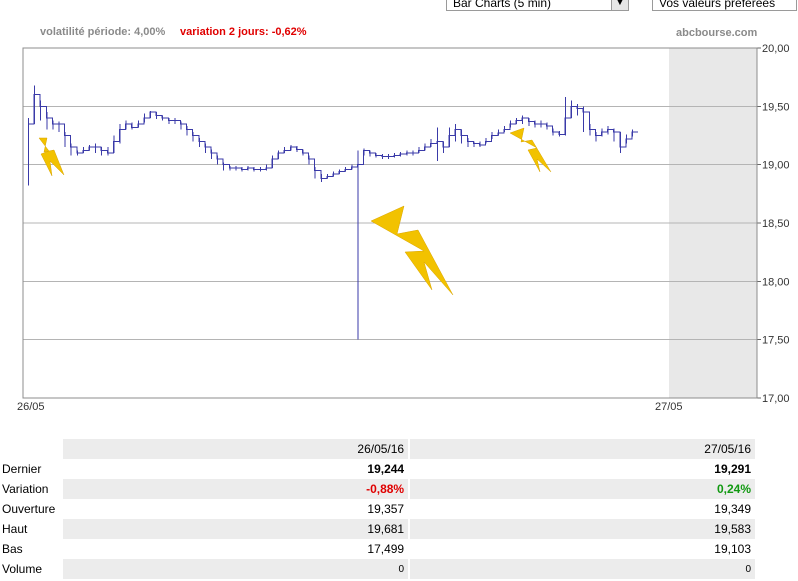  Describe the element at coordinates (619, 5) in the screenshot. I see `chevron-down-icon: ▼` at that location.